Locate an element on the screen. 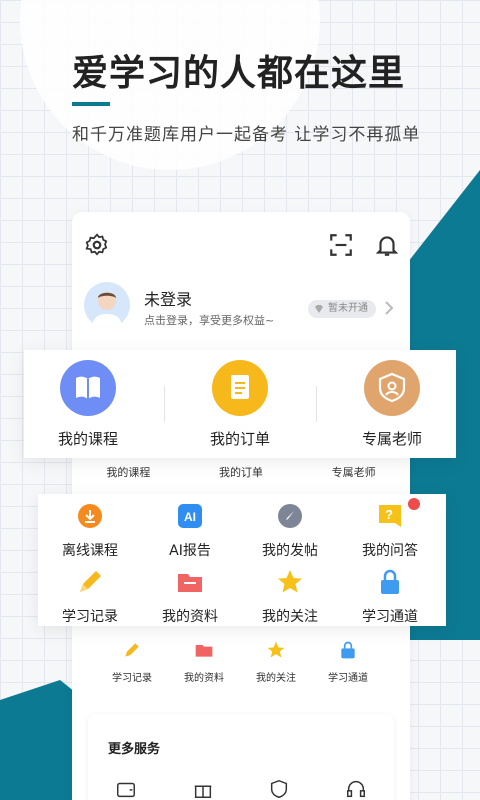  post-icon is located at coordinates (290, 516).